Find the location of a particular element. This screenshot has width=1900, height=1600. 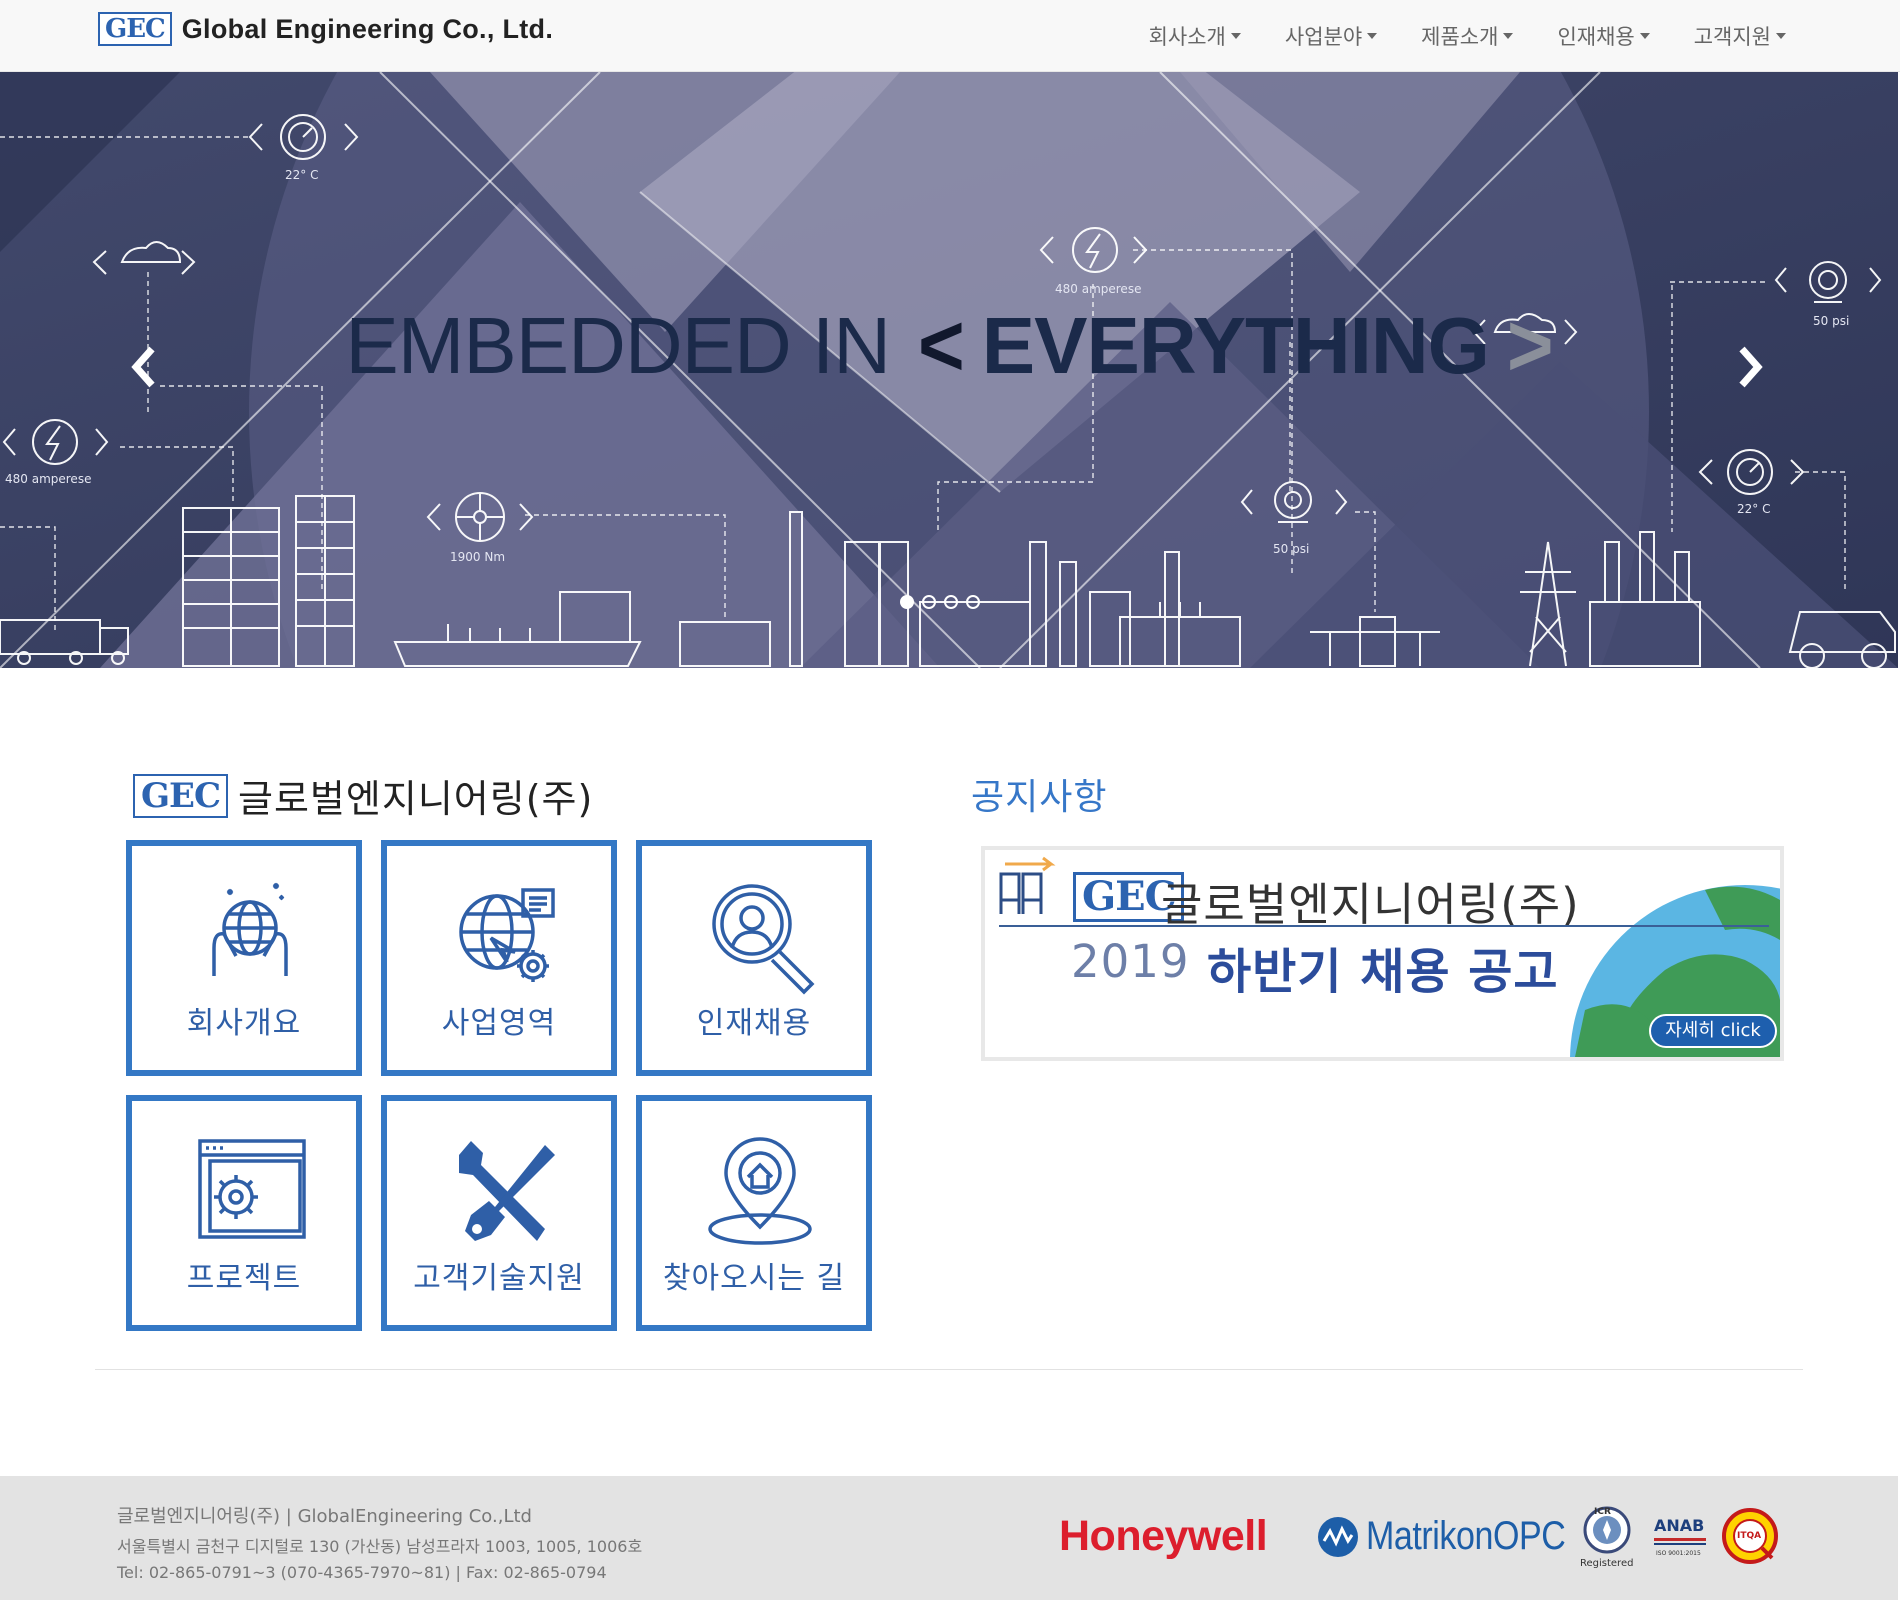

hero-headline: EMBEDDED IN < EVERYTHING > is located at coordinates (949, 346).